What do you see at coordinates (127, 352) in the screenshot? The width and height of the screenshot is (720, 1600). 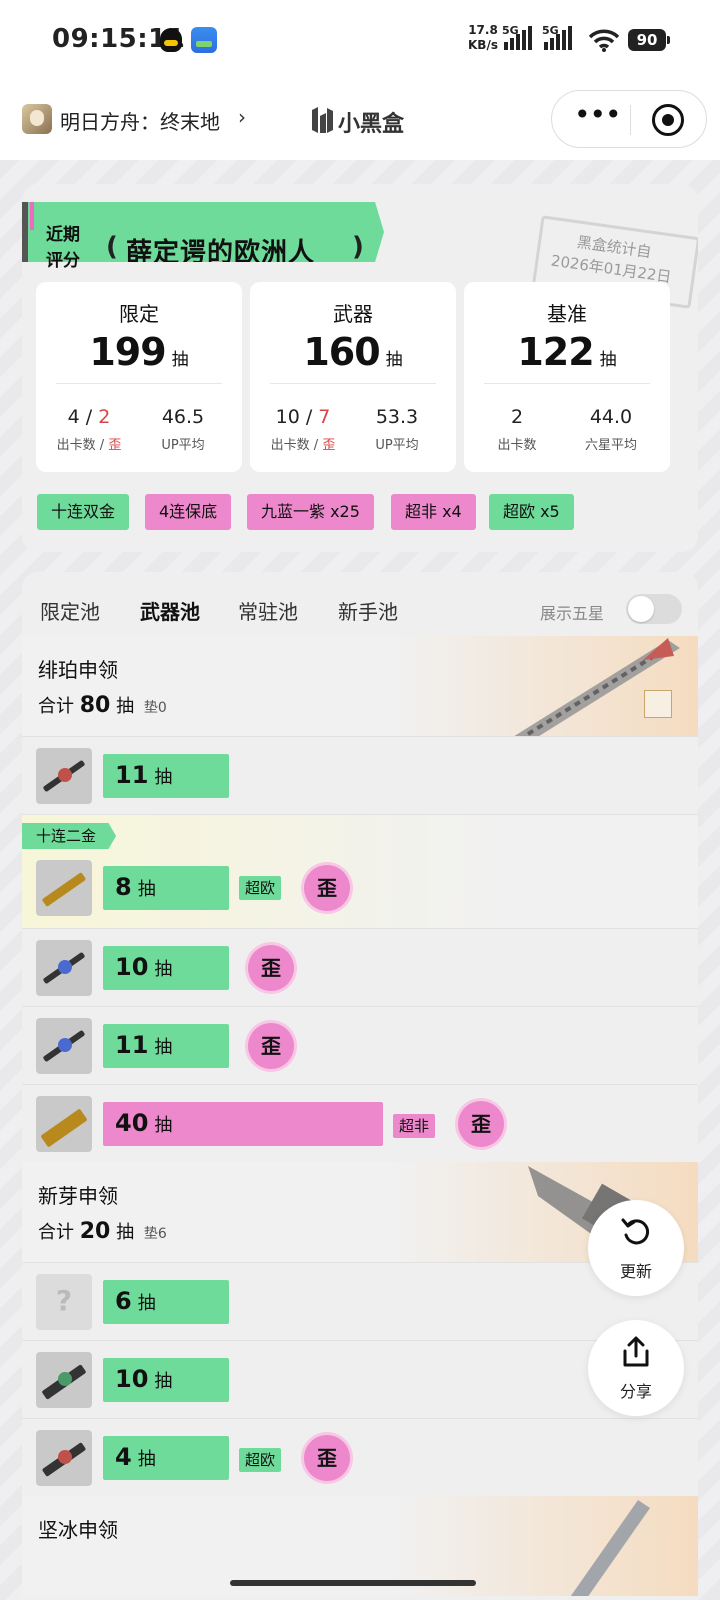 I see `stat-count-value: 199` at bounding box center [127, 352].